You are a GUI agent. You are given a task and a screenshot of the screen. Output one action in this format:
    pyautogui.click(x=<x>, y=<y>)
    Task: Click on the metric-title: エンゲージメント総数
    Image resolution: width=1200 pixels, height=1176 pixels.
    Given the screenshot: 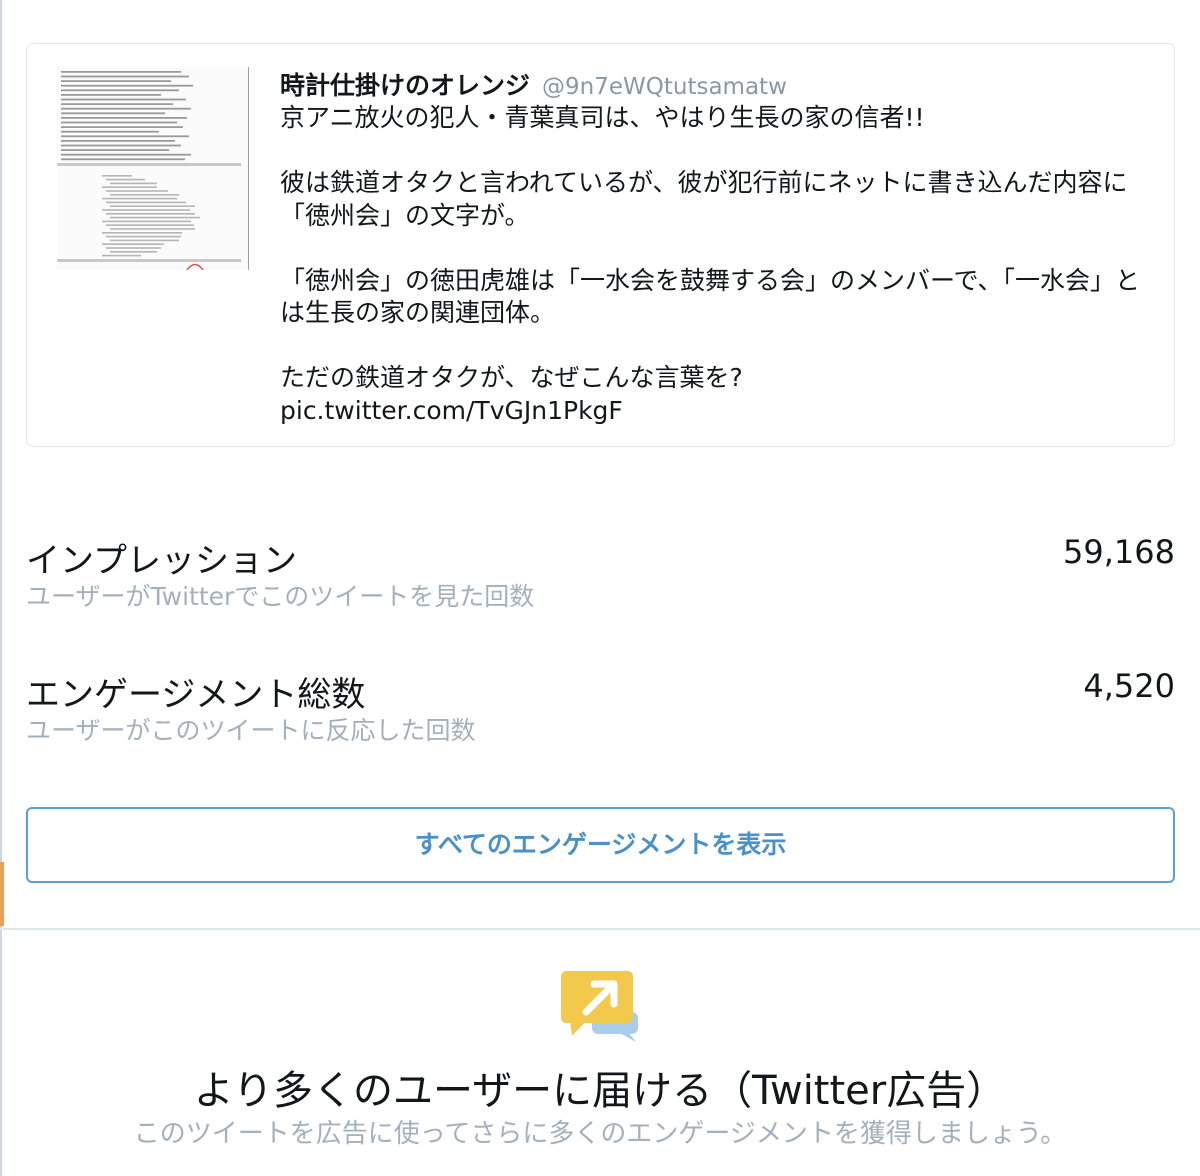 What is the action you would take?
    pyautogui.click(x=196, y=695)
    